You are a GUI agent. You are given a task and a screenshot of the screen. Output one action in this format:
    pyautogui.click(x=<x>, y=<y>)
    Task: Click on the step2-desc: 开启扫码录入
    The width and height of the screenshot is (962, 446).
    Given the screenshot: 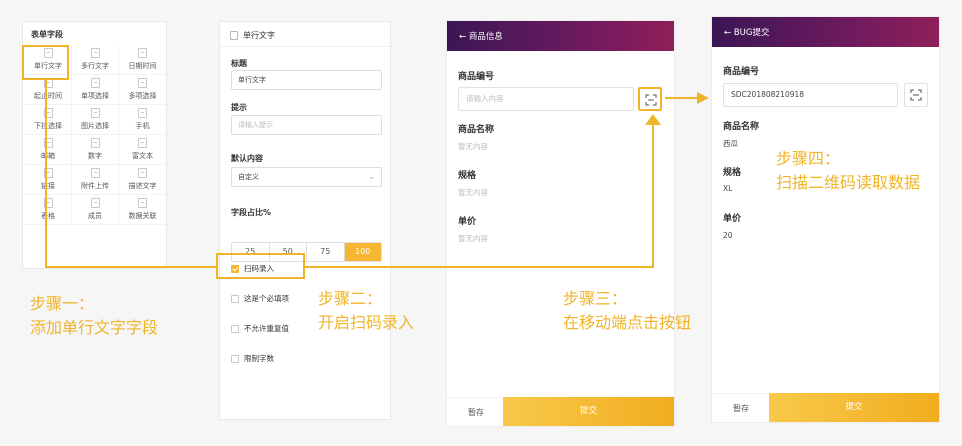 What is the action you would take?
    pyautogui.click(x=366, y=322)
    